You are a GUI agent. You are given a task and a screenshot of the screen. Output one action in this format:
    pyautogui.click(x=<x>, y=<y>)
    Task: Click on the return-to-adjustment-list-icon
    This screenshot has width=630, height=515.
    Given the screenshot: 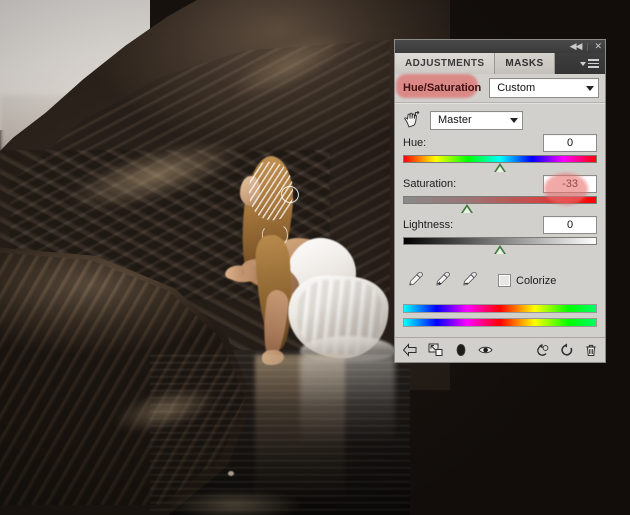 What is the action you would take?
    pyautogui.click(x=410, y=350)
    